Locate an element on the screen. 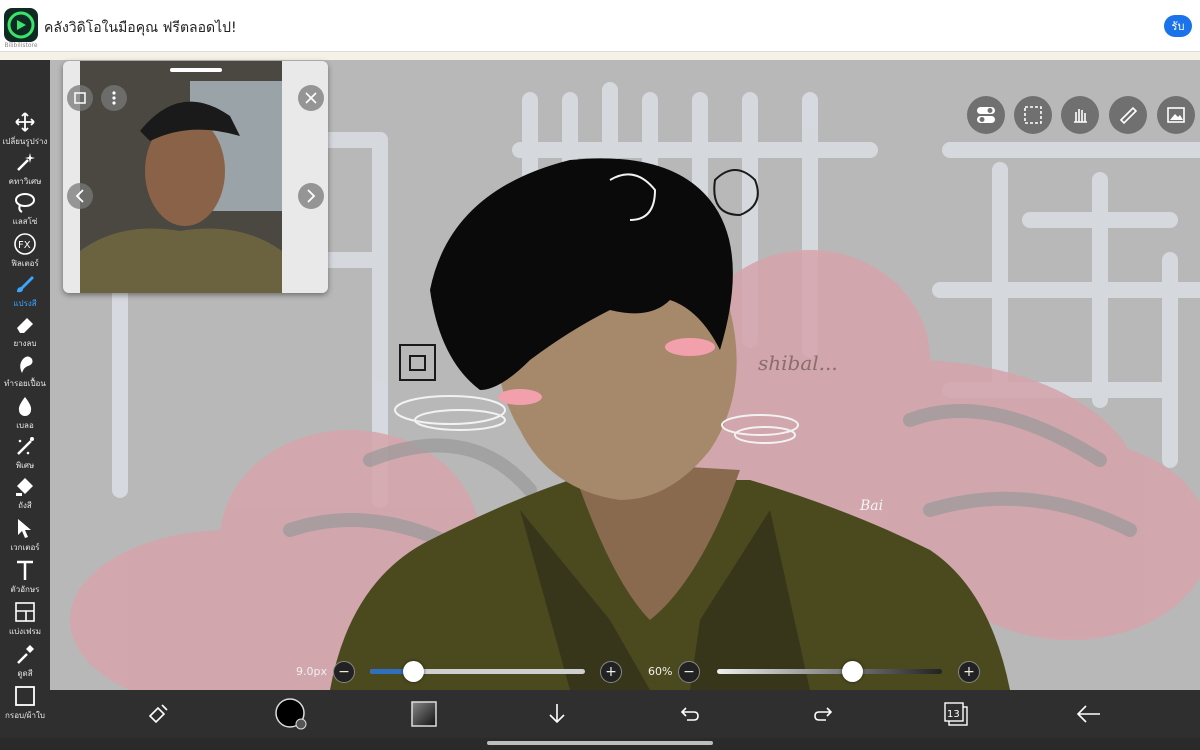 Image resolution: width=1200 pixels, height=750 pixels. tool-label: ตัวอักษร is located at coordinates (25, 589).